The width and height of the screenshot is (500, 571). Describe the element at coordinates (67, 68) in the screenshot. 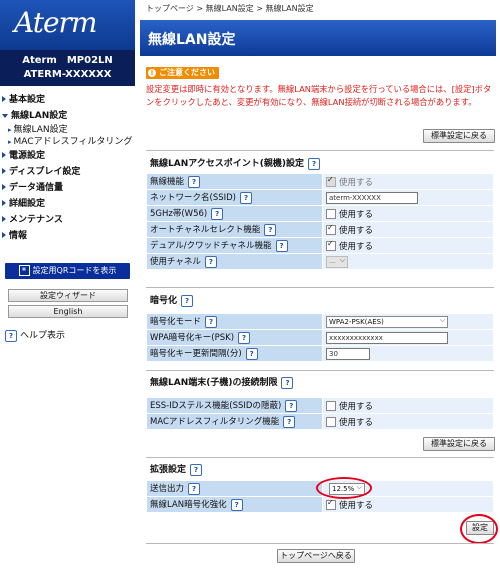

I see `model-info: Aterm MP02LN ATERM-XXXXXX` at that location.